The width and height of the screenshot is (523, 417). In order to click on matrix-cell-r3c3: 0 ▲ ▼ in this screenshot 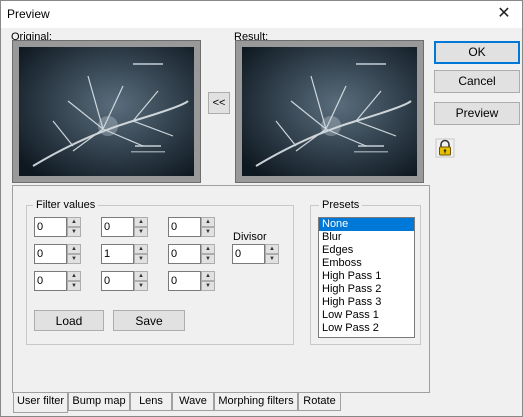, I will do `click(192, 281)`.